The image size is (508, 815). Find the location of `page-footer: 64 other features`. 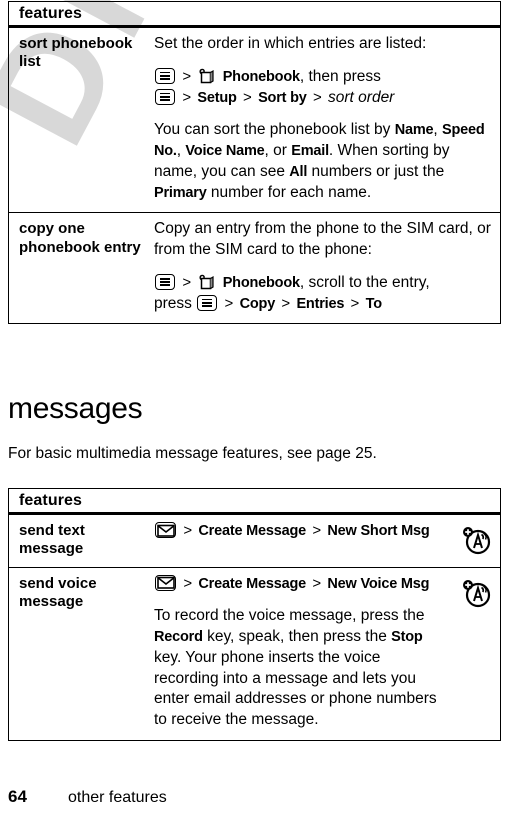

page-footer: 64 other features is located at coordinates (87, 797).